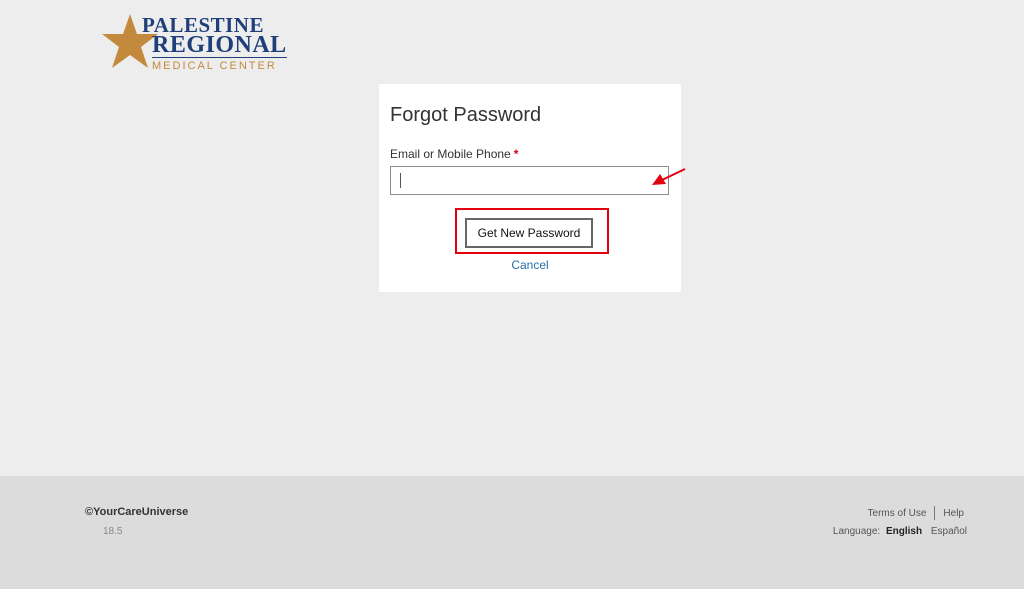 This screenshot has width=1024, height=589. What do you see at coordinates (219, 45) in the screenshot?
I see `logo-text-regional: REGIONAL` at bounding box center [219, 45].